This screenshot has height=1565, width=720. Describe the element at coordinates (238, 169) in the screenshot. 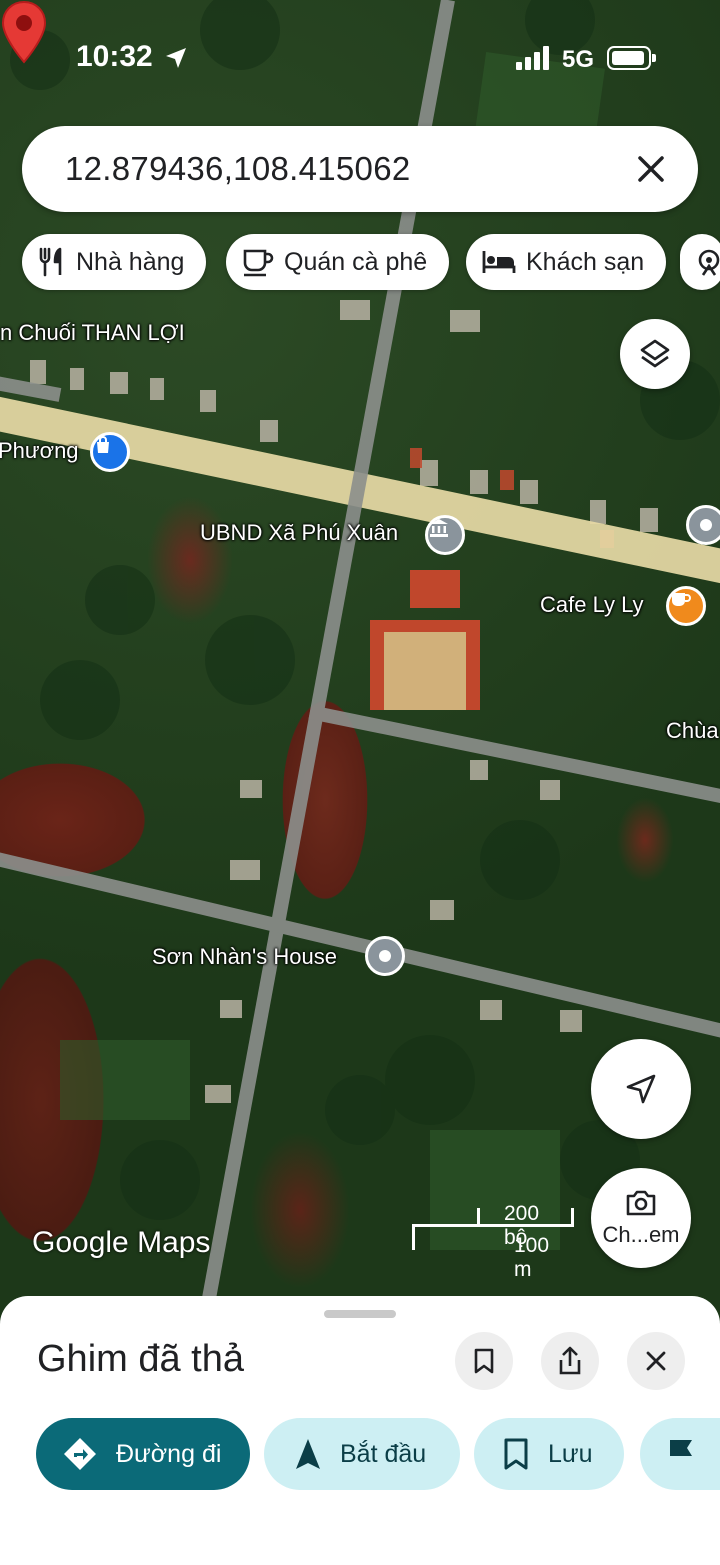

I see `search-query: 12.879436,108.415062` at that location.